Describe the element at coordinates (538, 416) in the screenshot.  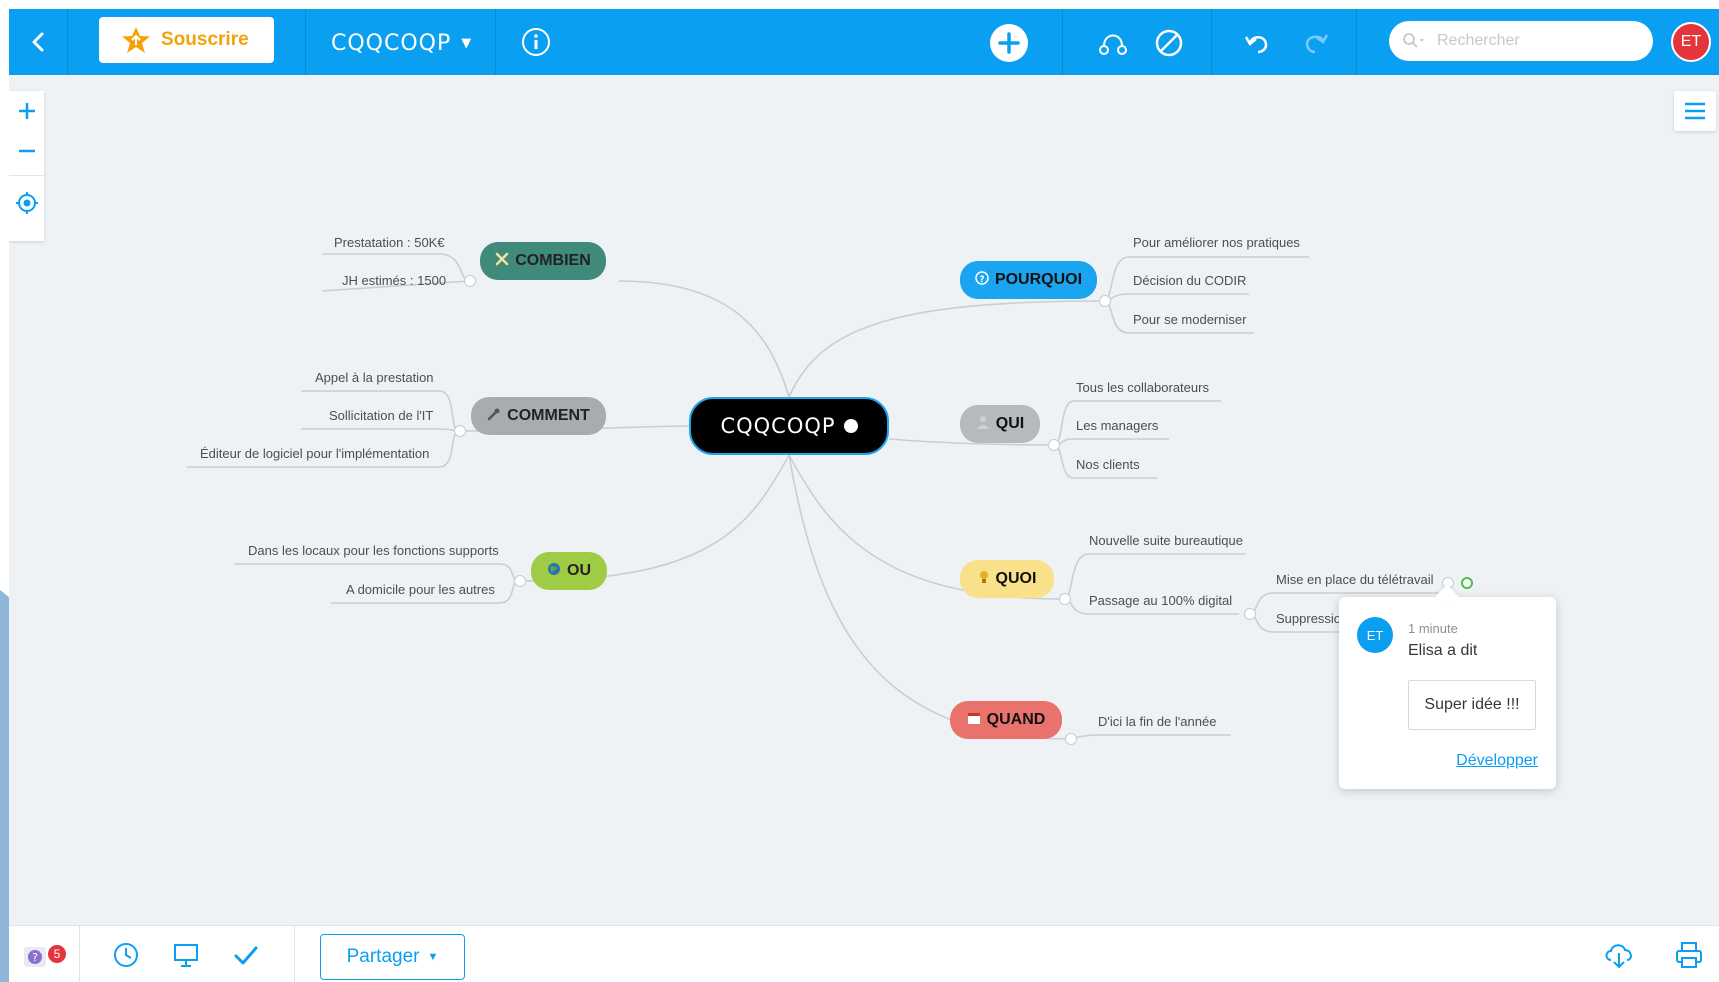
I see `topic-comment: COMMENT` at that location.